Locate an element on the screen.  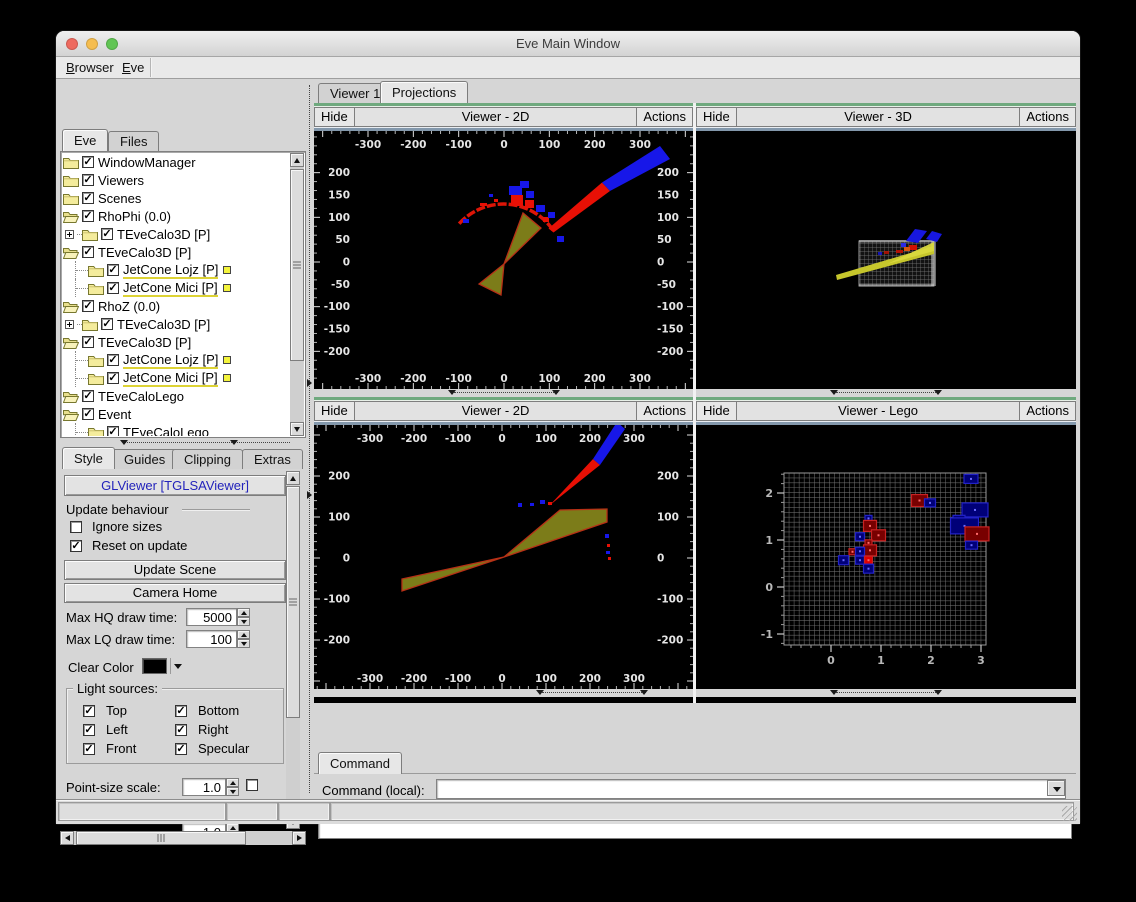
point-size-checkbox is located at coordinates (252, 785).